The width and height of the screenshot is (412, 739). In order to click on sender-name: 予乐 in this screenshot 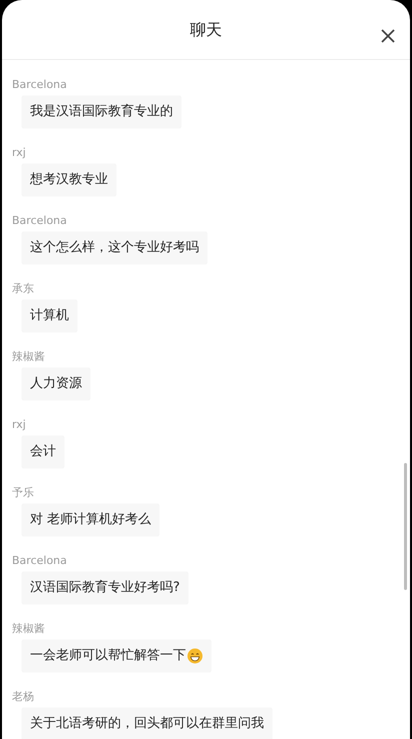, I will do `click(23, 493)`.